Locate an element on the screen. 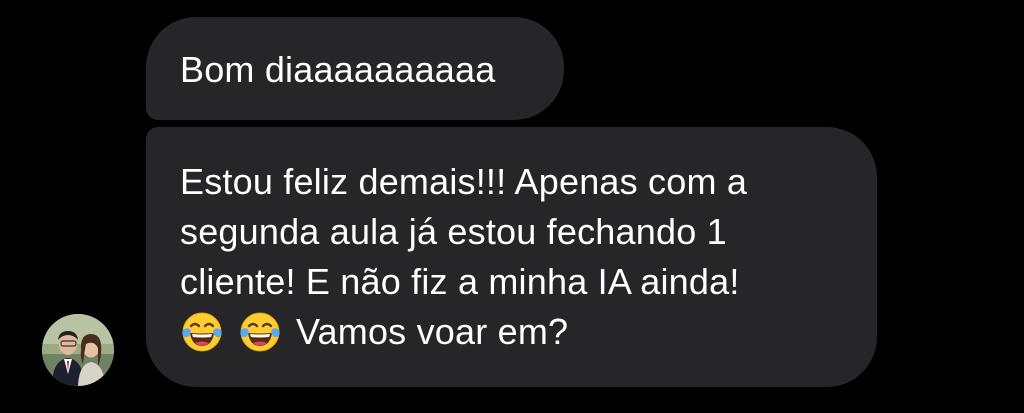 The image size is (1024, 413). avatar-photo-icon is located at coordinates (78, 350).